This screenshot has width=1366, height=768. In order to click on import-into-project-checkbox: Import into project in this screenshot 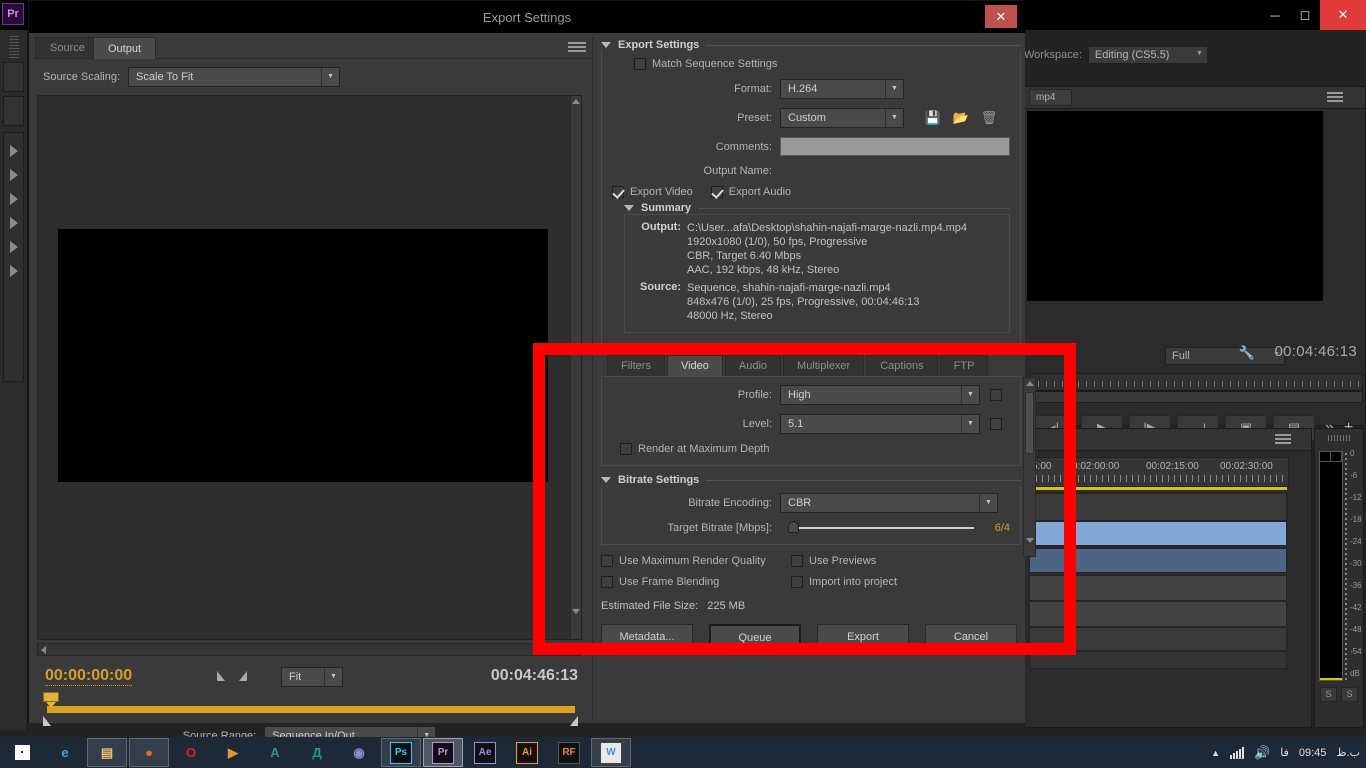, I will do `click(844, 582)`.